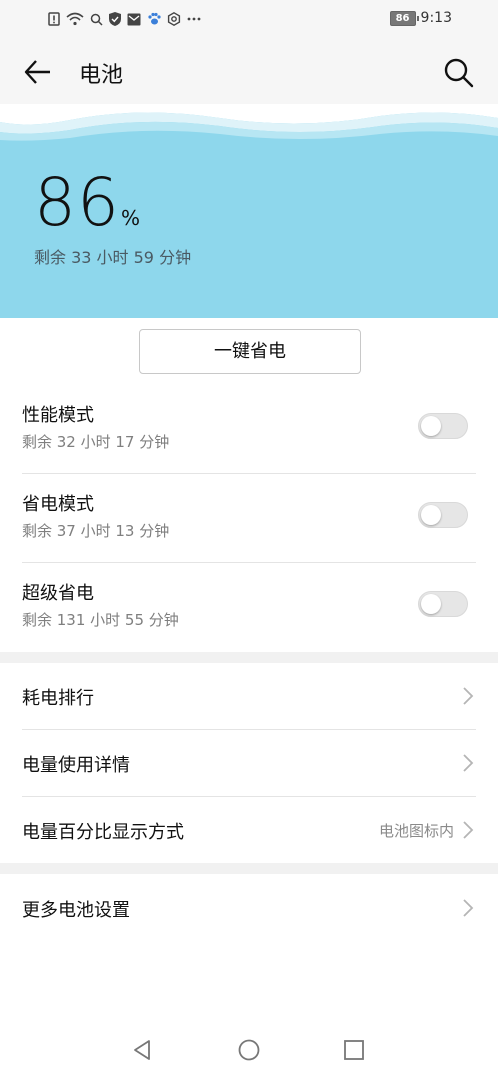  Describe the element at coordinates (174, 19) in the screenshot. I see `settings-icon` at that location.